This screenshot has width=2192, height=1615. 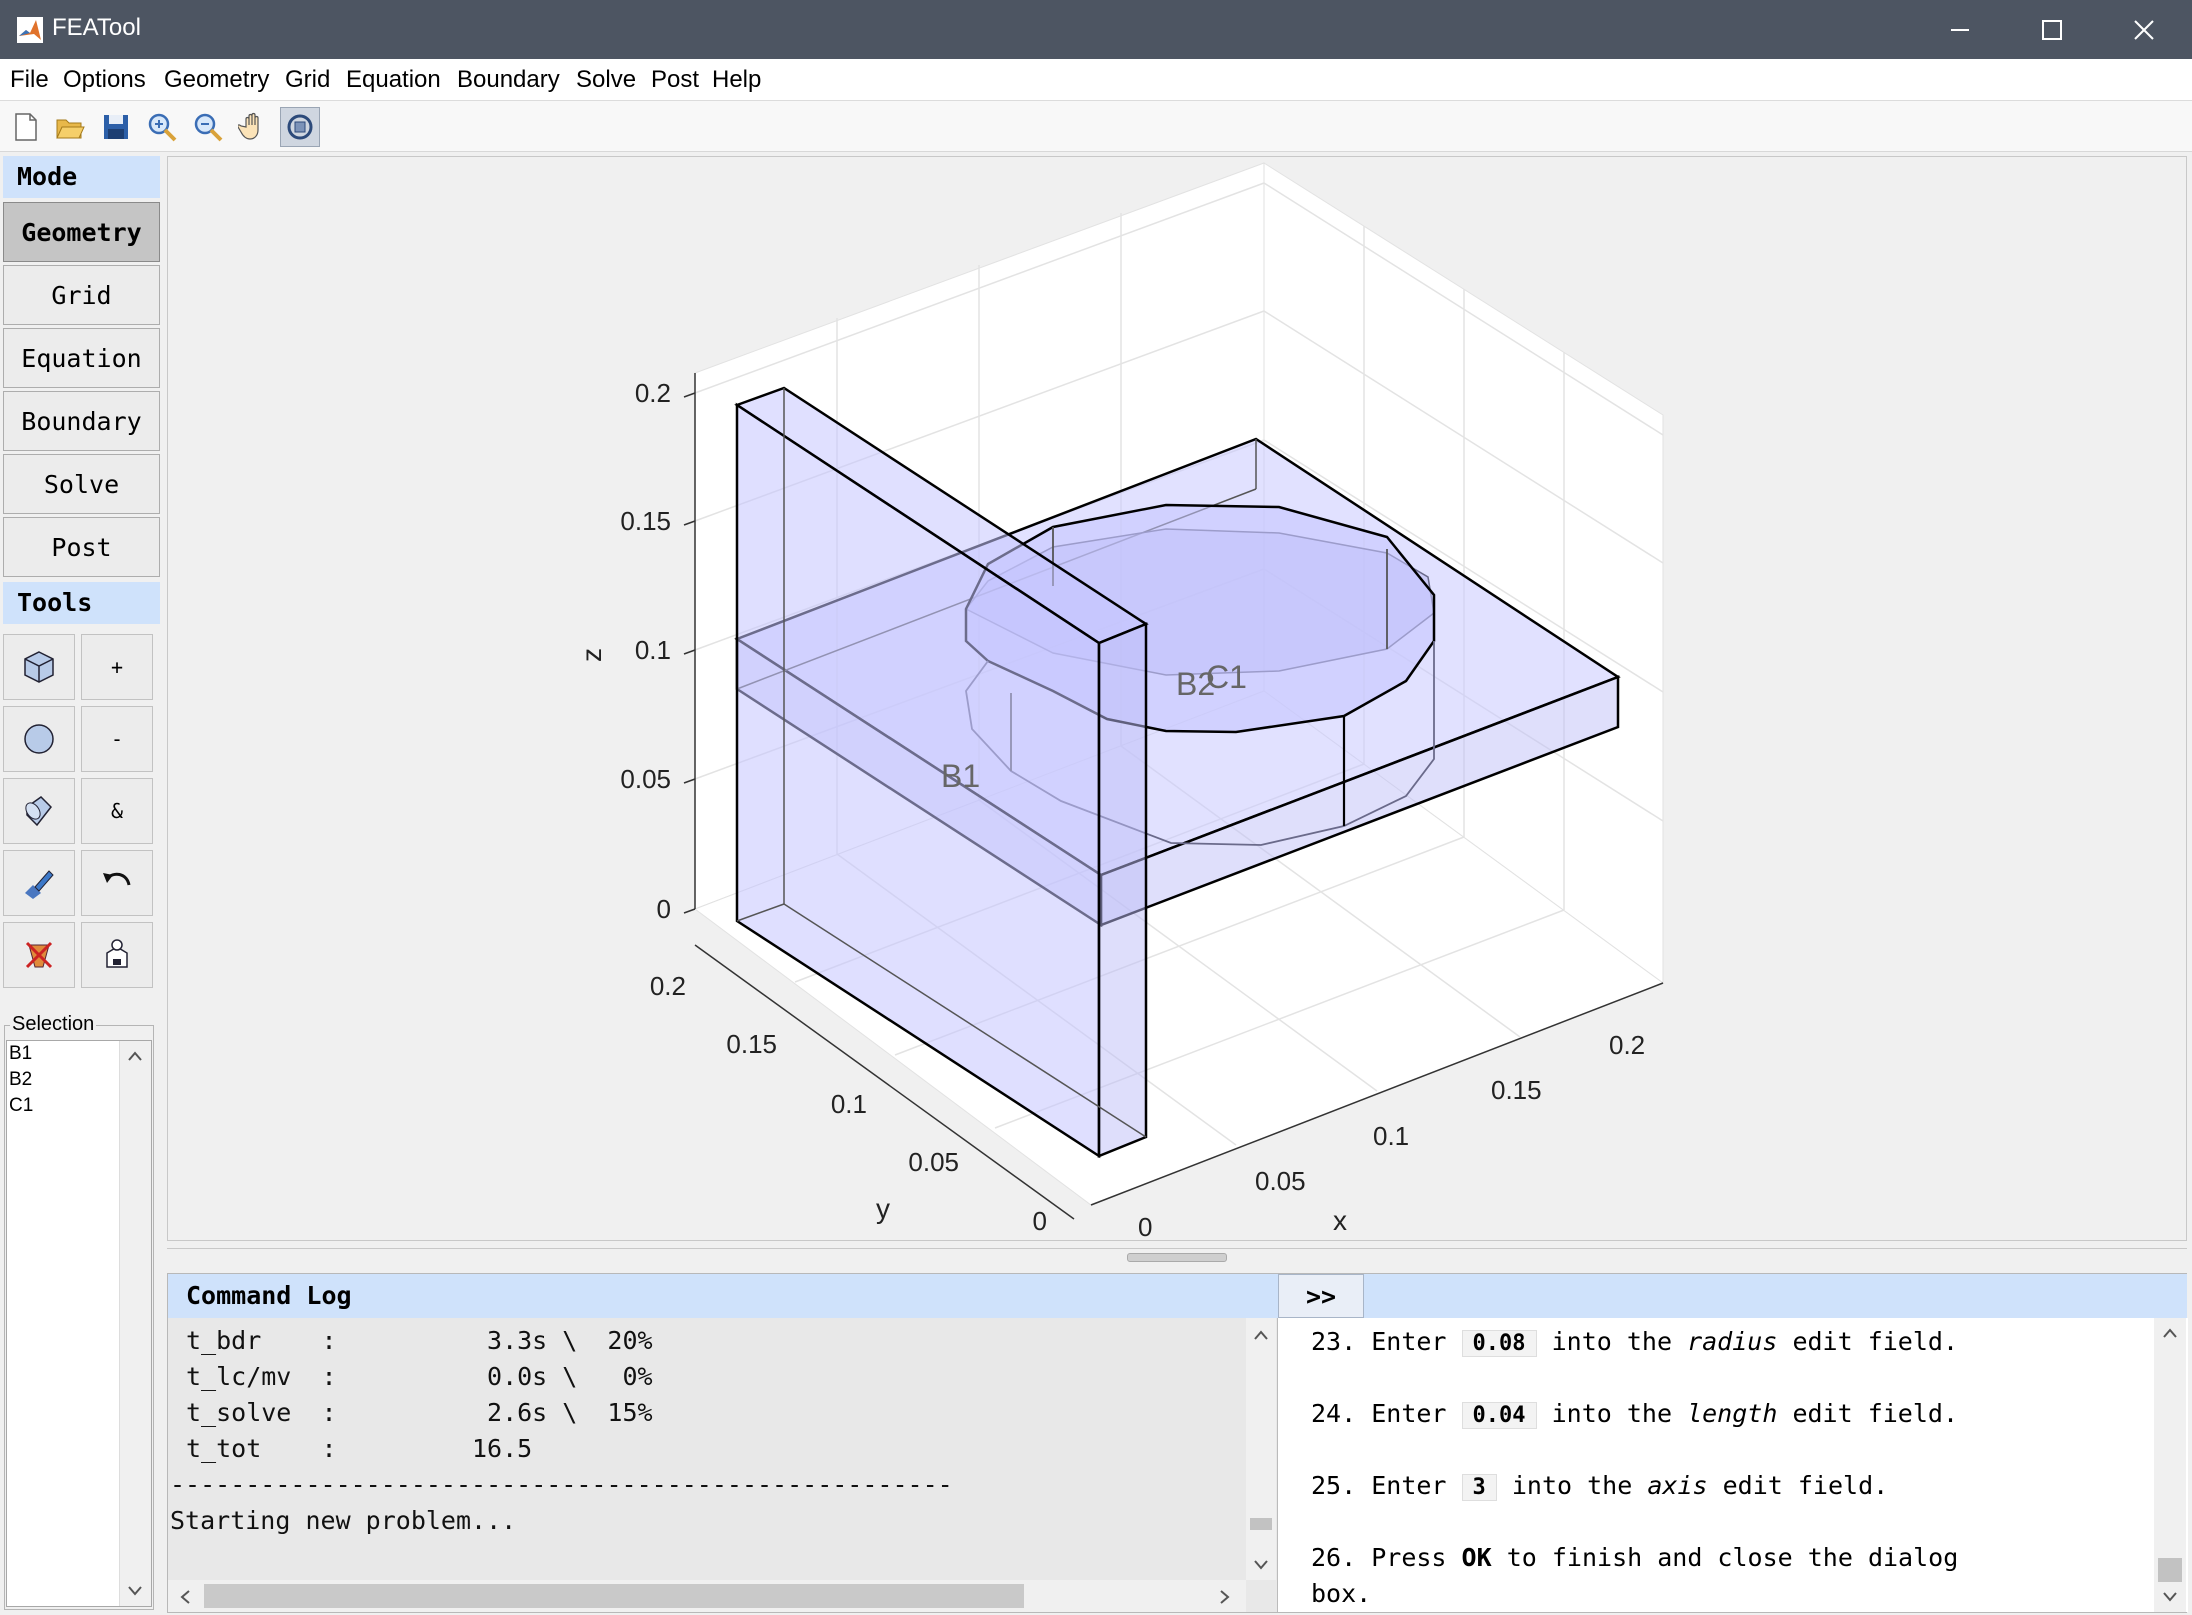 What do you see at coordinates (1261, 1449) in the screenshot?
I see `log-vertical-scrollbar` at bounding box center [1261, 1449].